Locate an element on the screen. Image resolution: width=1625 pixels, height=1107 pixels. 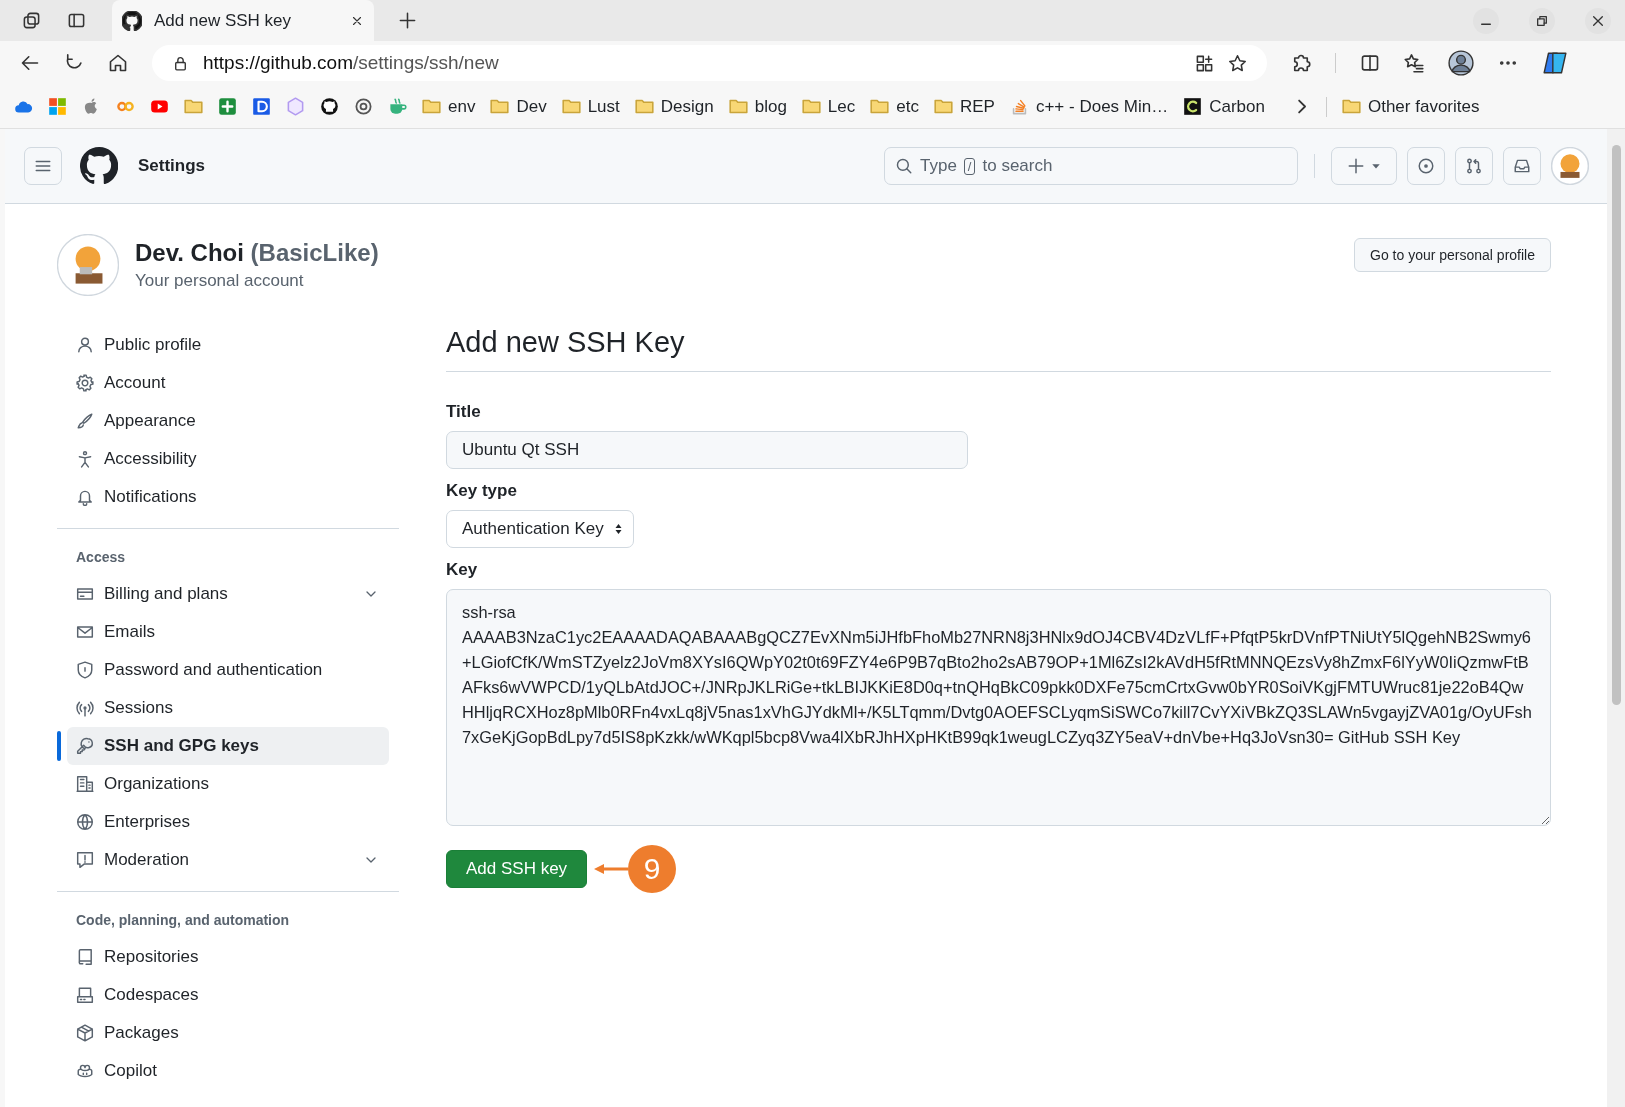
star-icon is located at coordinates (1237, 63).